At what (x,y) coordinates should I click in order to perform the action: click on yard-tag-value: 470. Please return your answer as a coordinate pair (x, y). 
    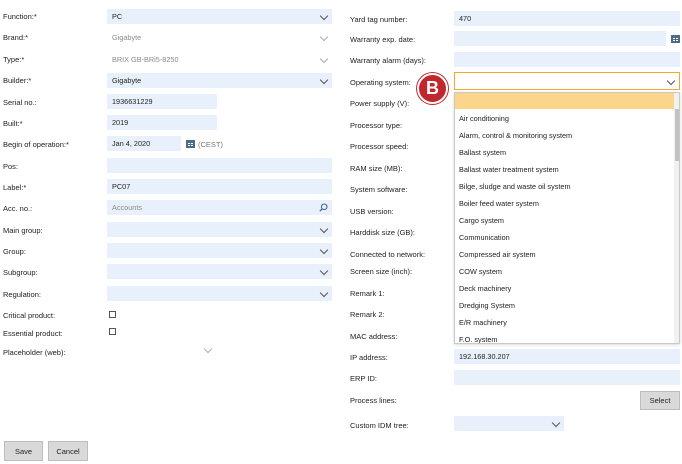
    Looking at the image, I should click on (465, 18).